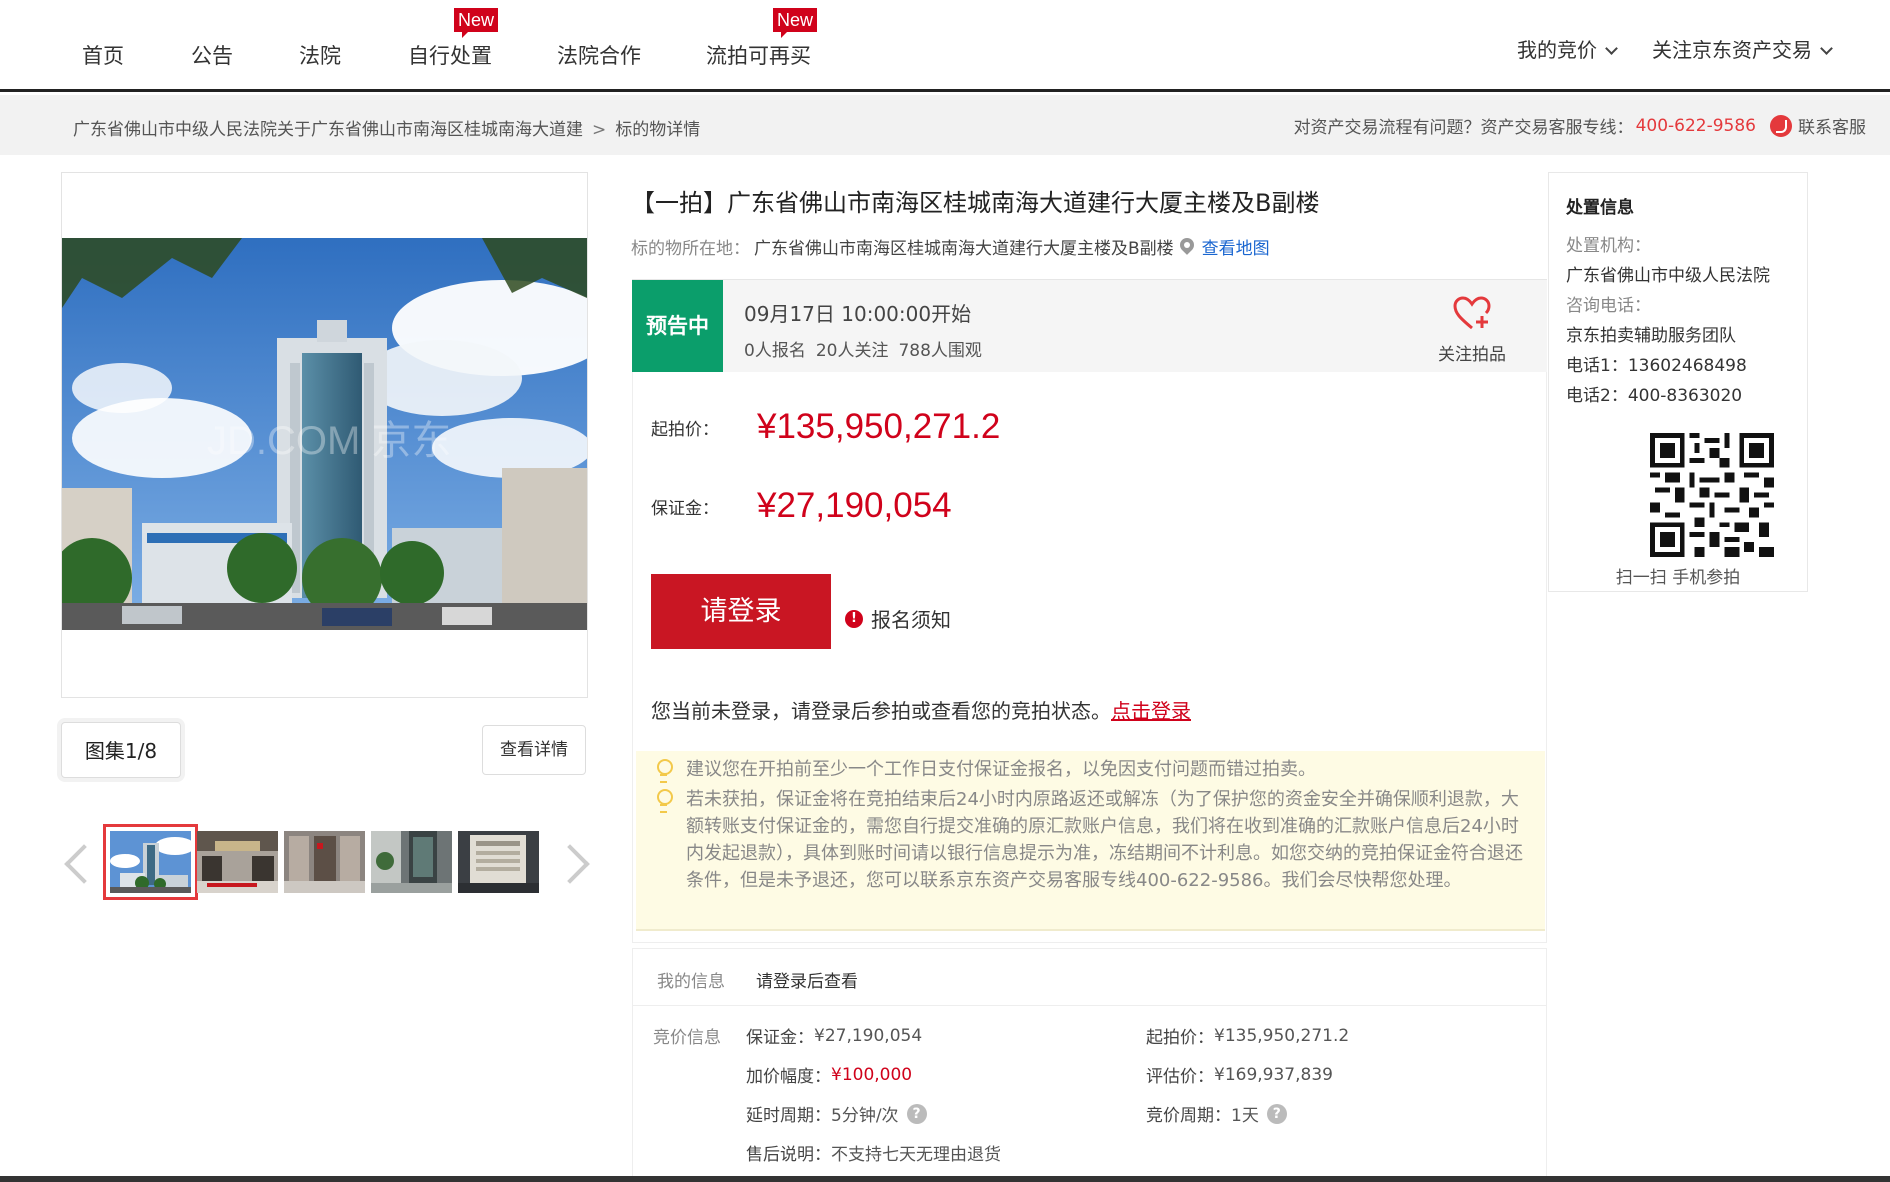 The image size is (1890, 1182). I want to click on nav-self-disposal: 自行处置 New, so click(453, 39).